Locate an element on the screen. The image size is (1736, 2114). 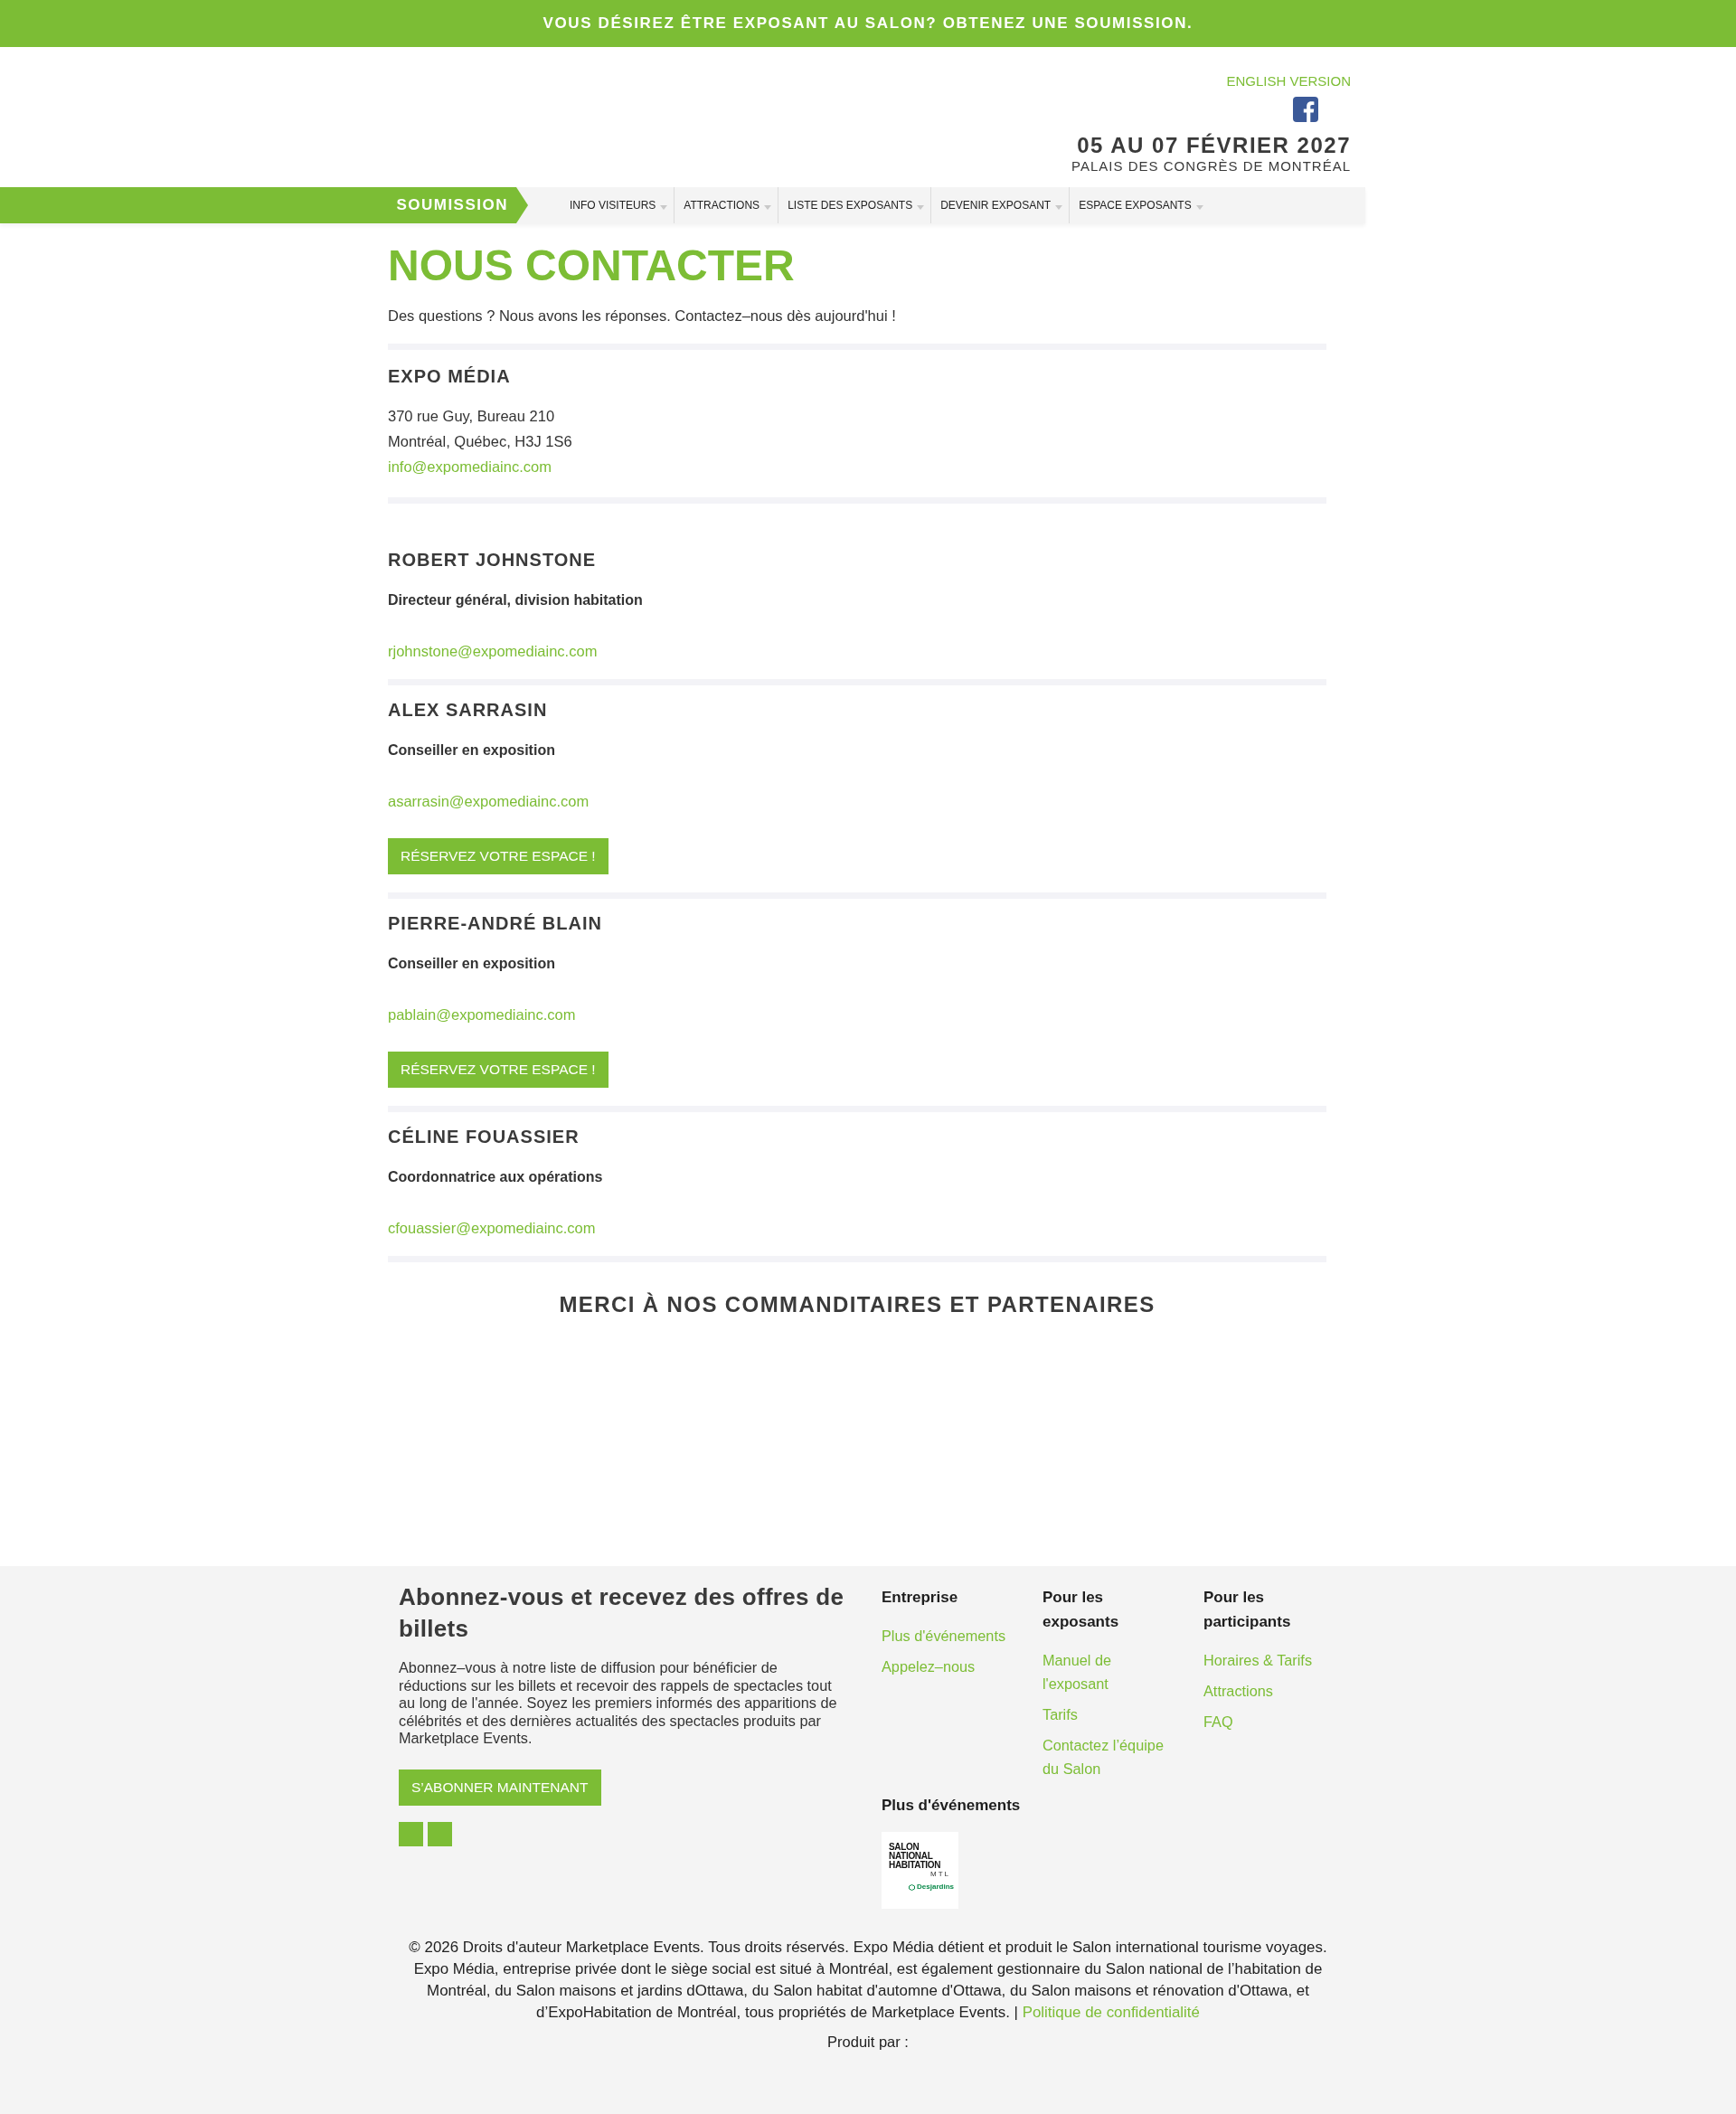
intro-text: Des questions ? Nous avons les réponses. Contactez–nous dès aujourd'hui ! is located at coordinates (642, 316).